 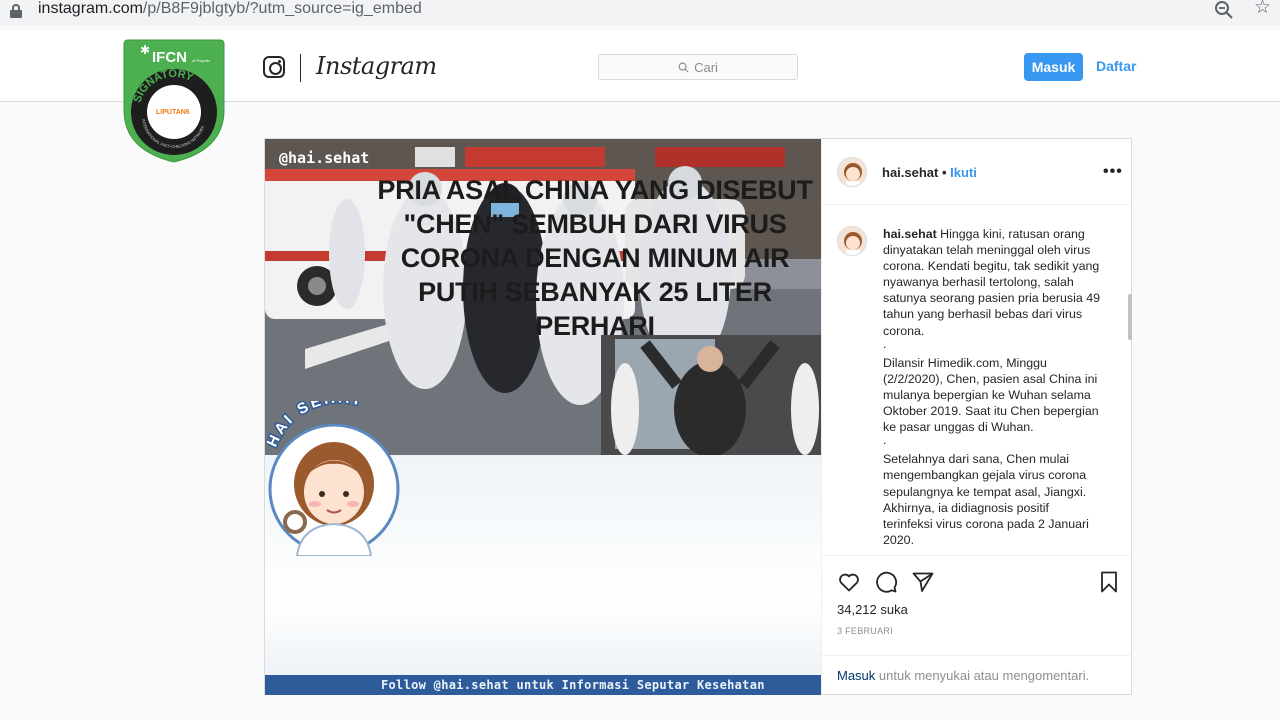 I want to click on post-header: hai.sehat • Ikuti •••, so click(x=977, y=172).